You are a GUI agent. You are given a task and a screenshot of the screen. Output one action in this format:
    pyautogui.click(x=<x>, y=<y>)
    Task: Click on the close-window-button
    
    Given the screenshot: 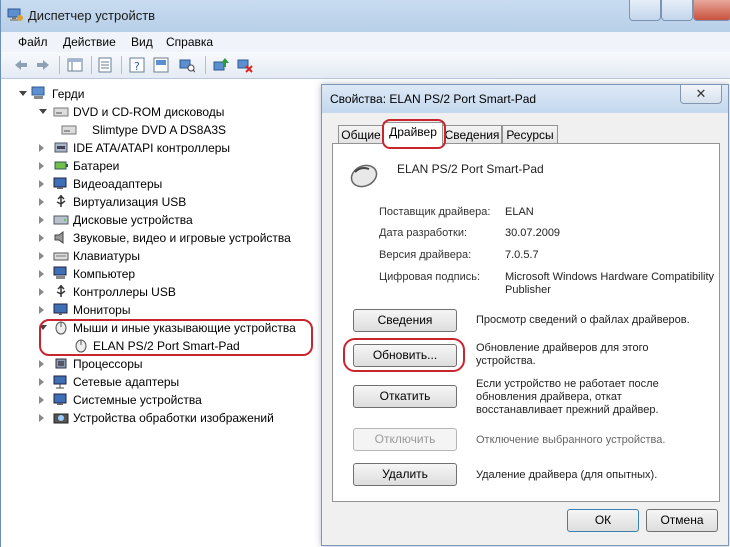 What is the action you would take?
    pyautogui.click(x=711, y=10)
    